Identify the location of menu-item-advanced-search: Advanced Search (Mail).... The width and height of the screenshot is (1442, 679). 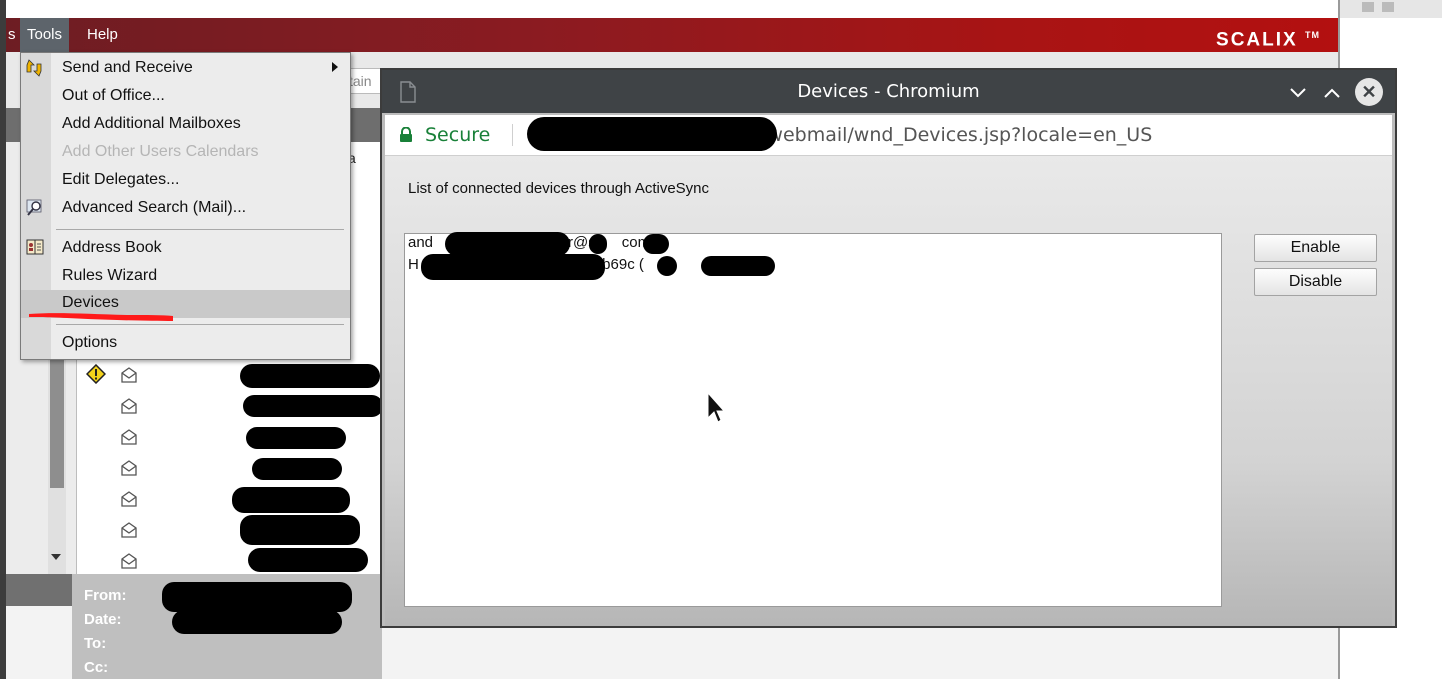
(185, 208).